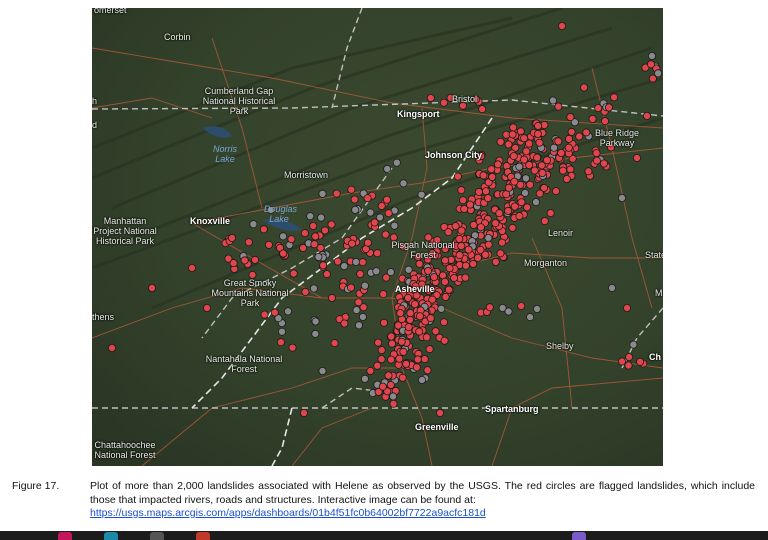  Describe the element at coordinates (65, 536) in the screenshot. I see `app-icon` at that location.